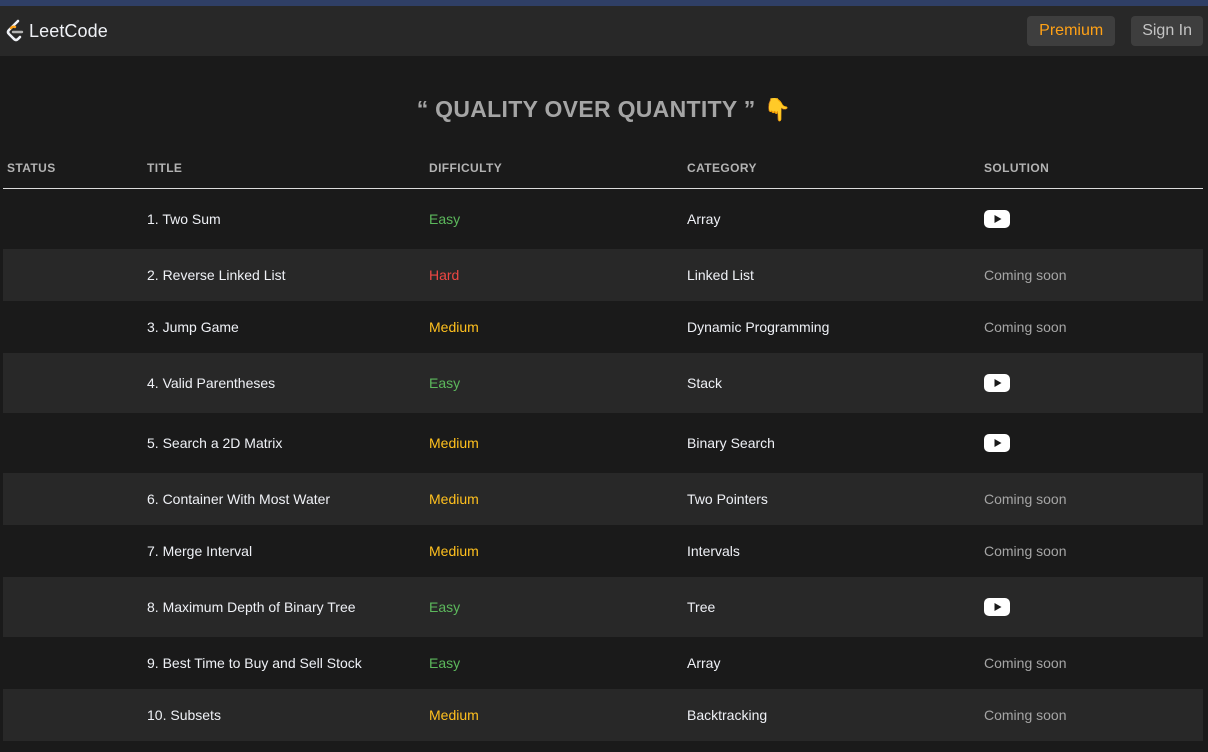 Image resolution: width=1208 pixels, height=752 pixels. Describe the element at coordinates (758, 327) in the screenshot. I see `category-label: Dynamic Programming` at that location.